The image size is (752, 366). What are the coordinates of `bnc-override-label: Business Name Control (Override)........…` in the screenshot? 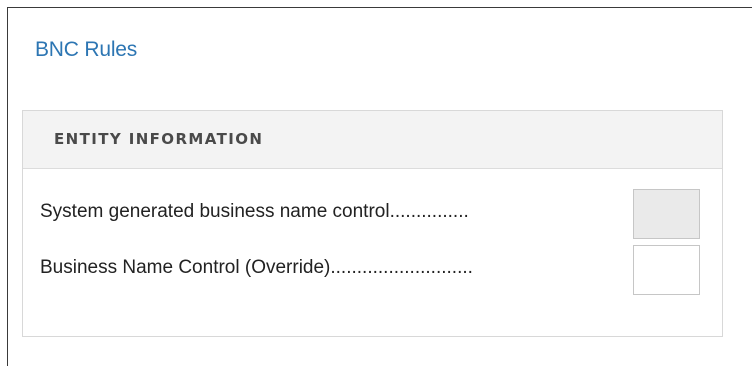 It's located at (256, 267).